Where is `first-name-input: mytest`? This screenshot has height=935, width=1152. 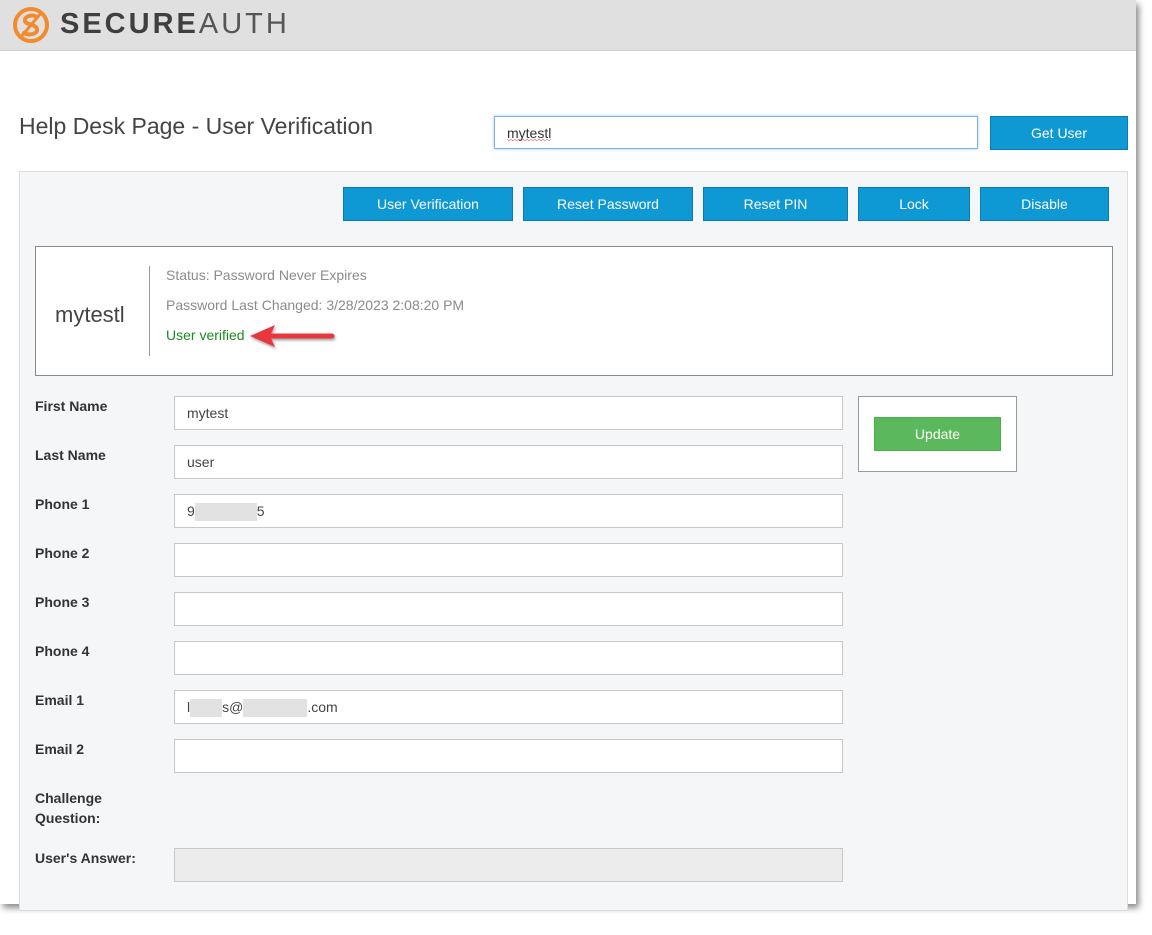
first-name-input: mytest is located at coordinates (508, 413).